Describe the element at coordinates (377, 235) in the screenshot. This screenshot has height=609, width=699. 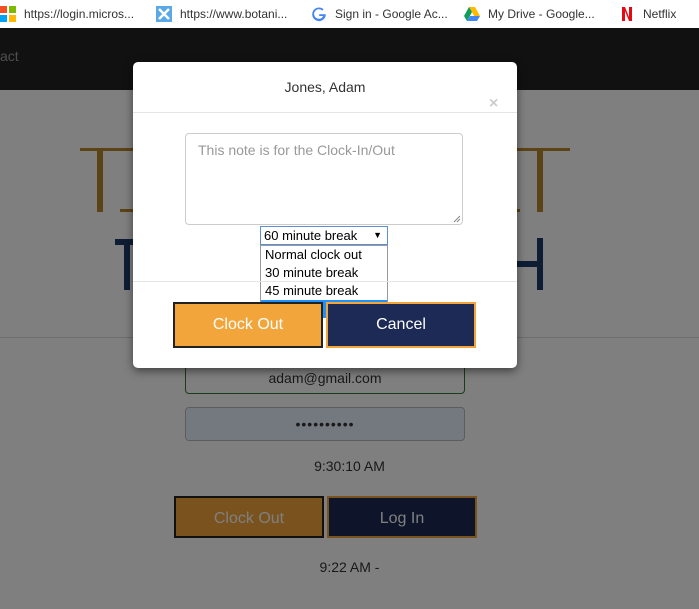
I see `dropdown-arrow-icon: ▼` at that location.